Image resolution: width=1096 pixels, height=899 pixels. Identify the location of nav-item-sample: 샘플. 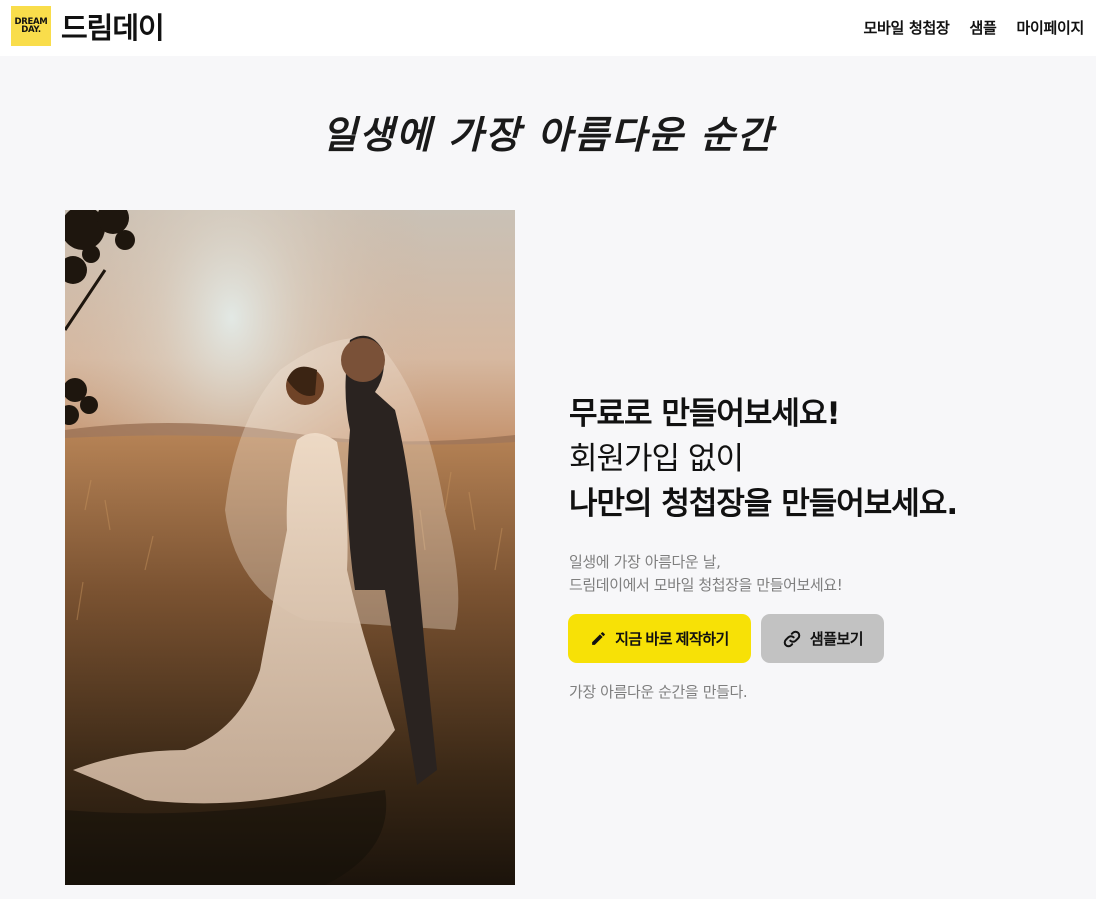
(982, 27).